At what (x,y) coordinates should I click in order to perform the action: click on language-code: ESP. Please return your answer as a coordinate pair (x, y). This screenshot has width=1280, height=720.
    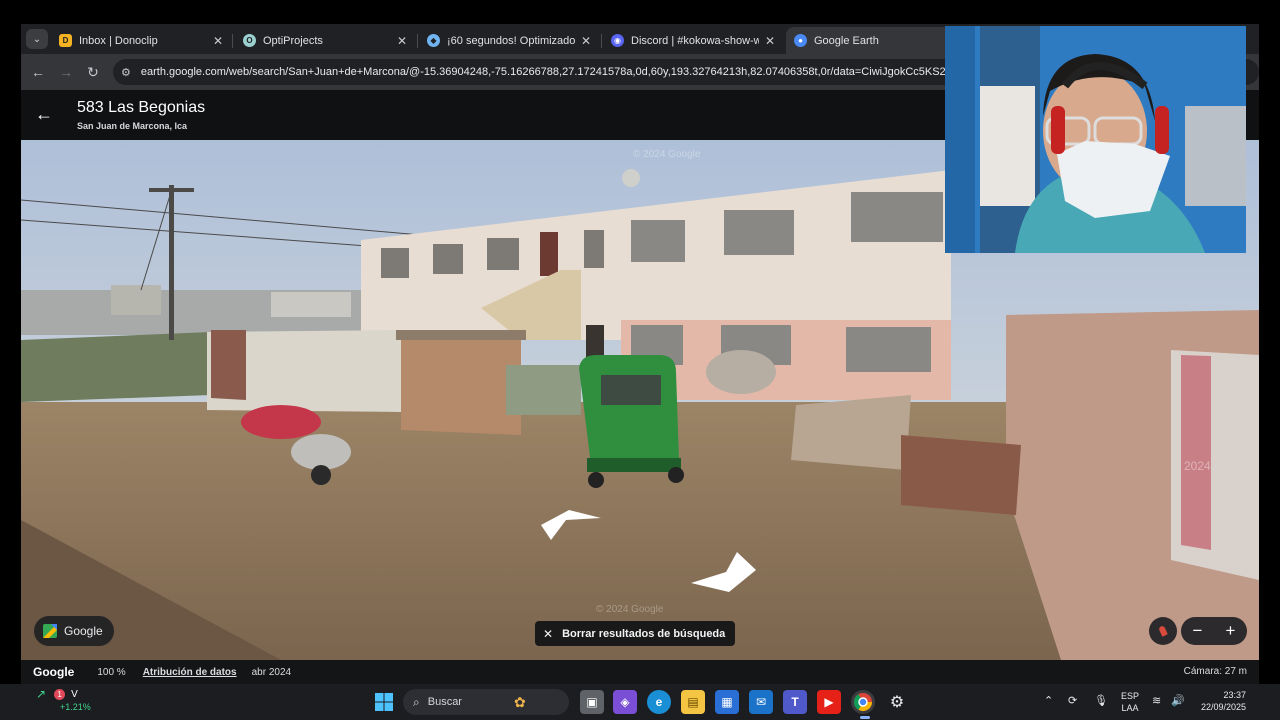
    Looking at the image, I should click on (1130, 696).